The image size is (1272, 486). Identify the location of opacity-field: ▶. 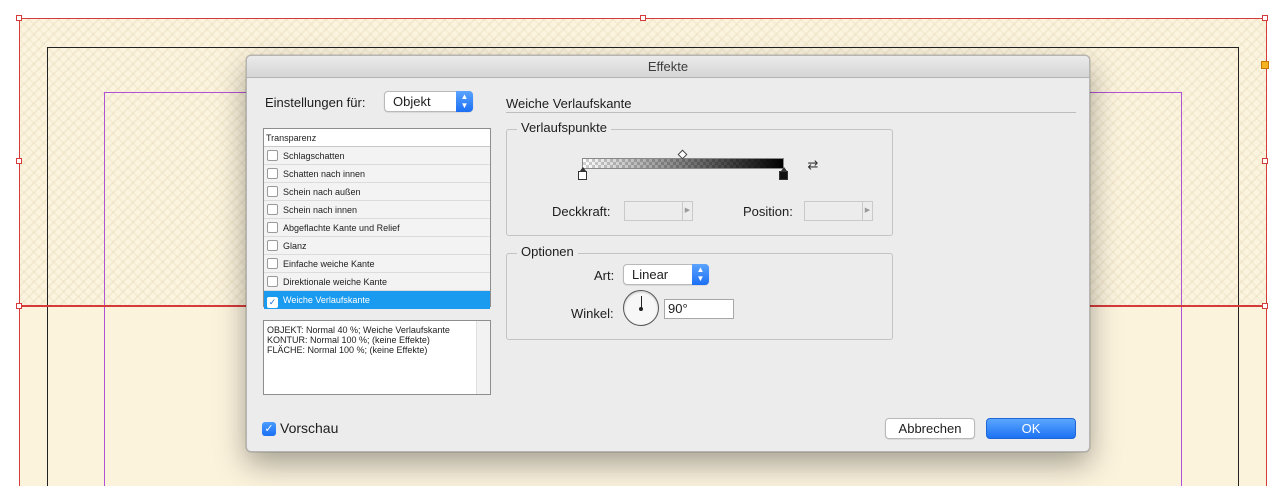
(658, 211).